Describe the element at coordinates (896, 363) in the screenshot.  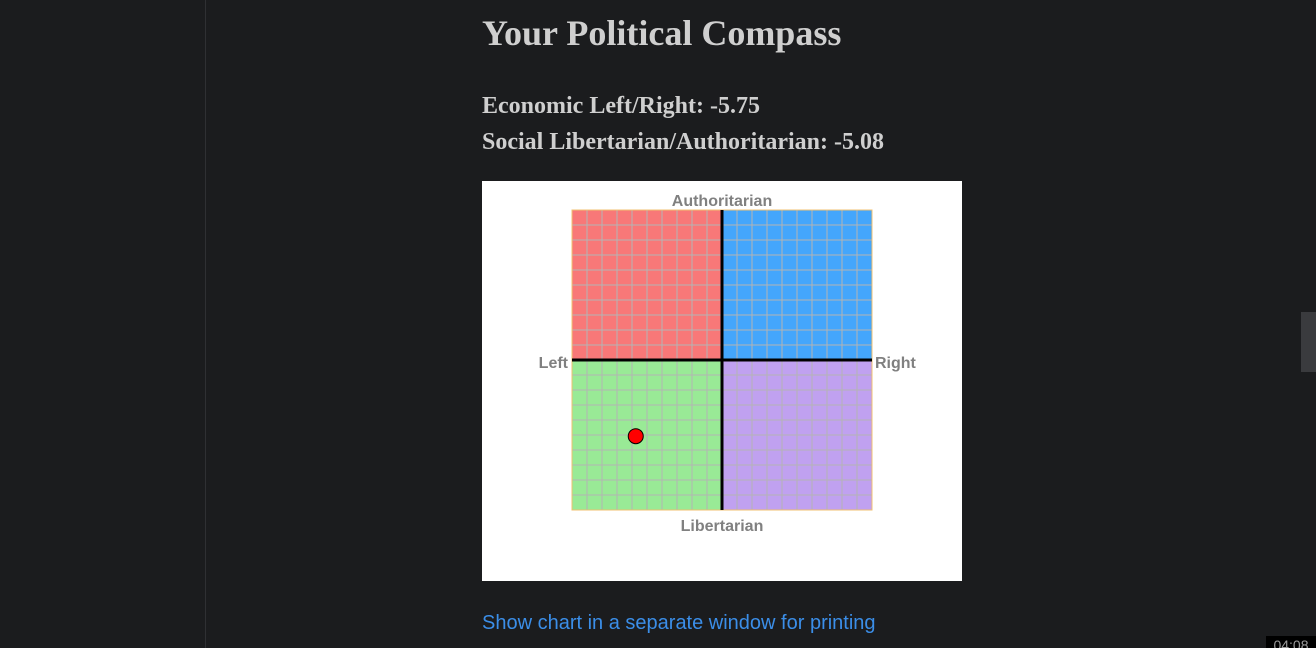
I see `label-right: Right` at that location.